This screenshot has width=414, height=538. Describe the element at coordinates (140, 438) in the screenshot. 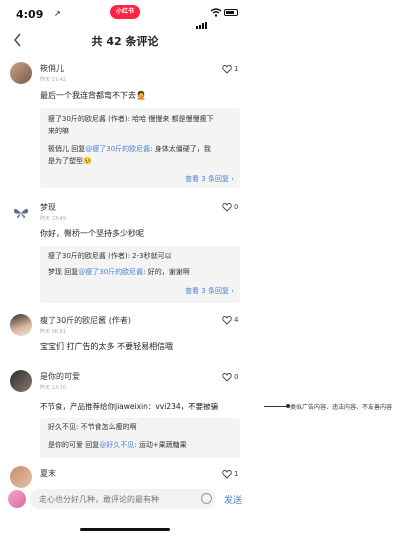

I see `reply-box: 好久不见: 不节食怎么瘦的啊 是你的可爱 回复@好久不见: 运动+果蔬糖果` at that location.